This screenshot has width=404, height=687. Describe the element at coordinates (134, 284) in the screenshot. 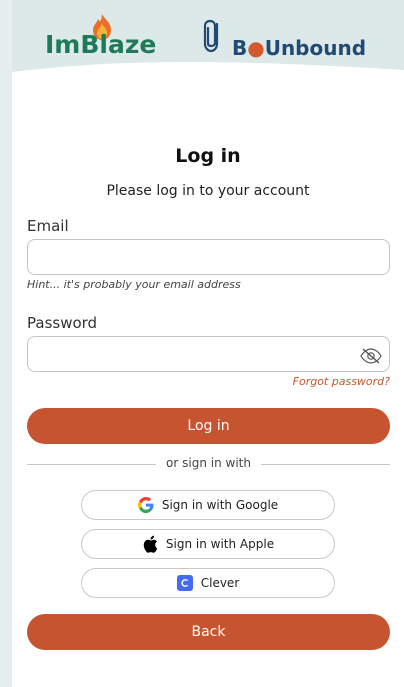

I see `email-hint: Hint... it's probably your email address` at that location.